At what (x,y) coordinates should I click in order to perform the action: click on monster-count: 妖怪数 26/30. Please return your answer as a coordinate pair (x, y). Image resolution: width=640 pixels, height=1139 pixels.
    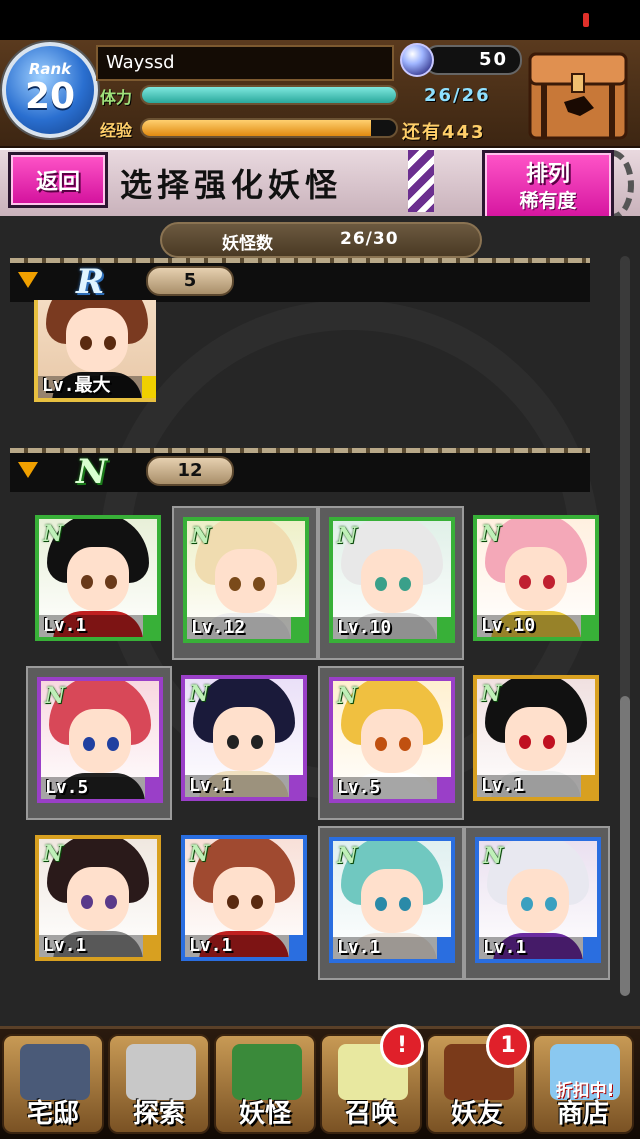
    Looking at the image, I should click on (321, 240).